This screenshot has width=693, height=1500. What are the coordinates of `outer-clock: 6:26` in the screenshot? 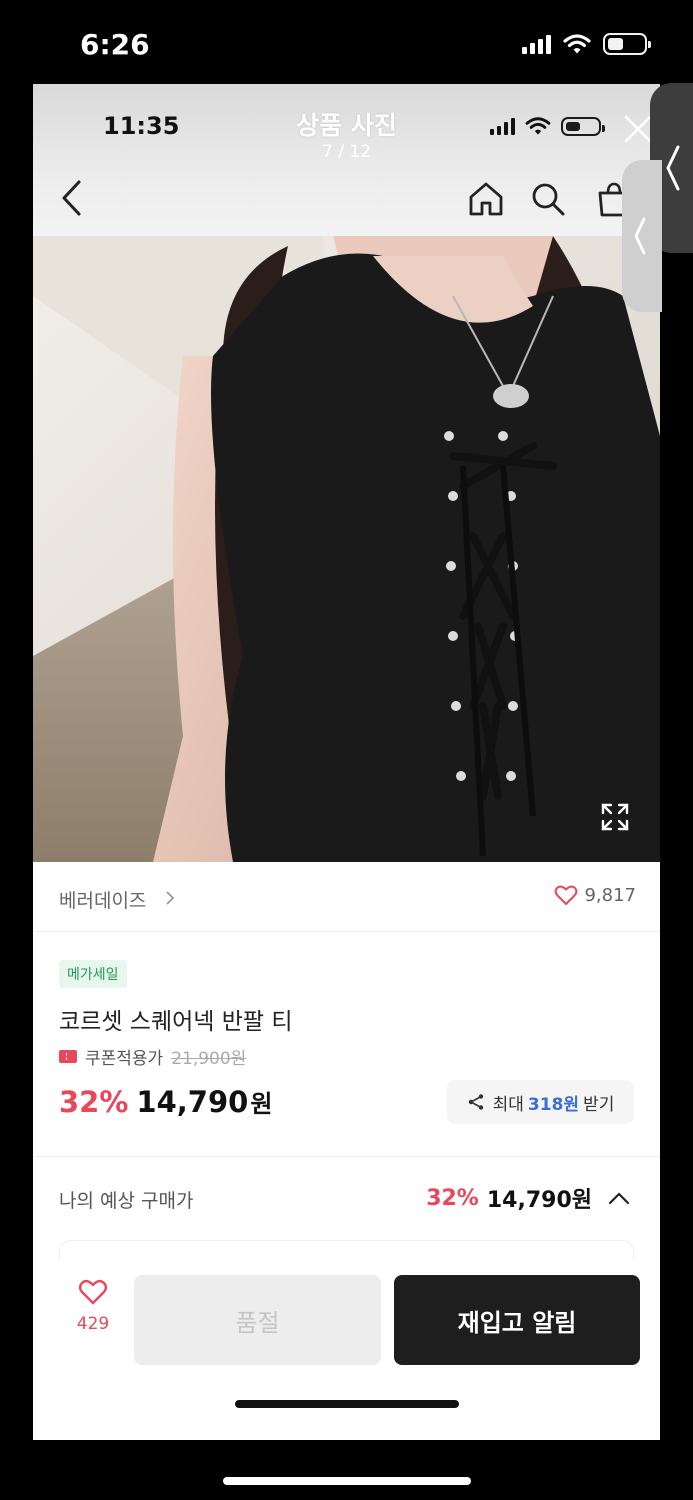 It's located at (115, 44).